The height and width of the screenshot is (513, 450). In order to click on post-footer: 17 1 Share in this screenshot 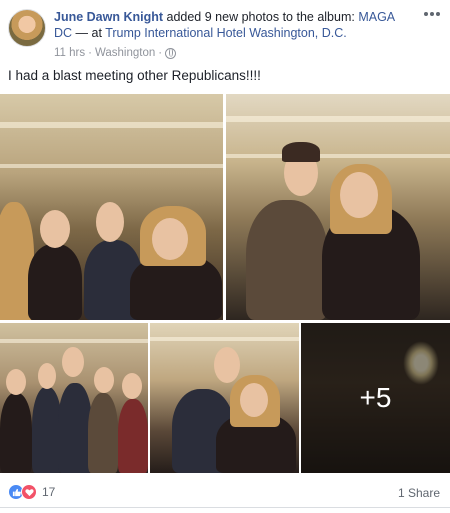, I will do `click(225, 493)`.